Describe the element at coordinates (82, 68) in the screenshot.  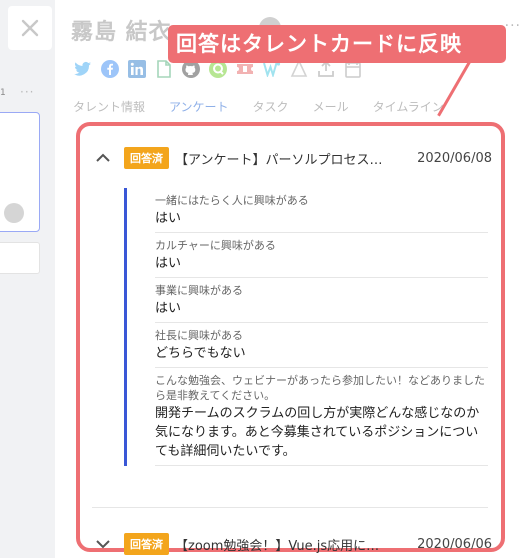
I see `twitter-icon` at that location.